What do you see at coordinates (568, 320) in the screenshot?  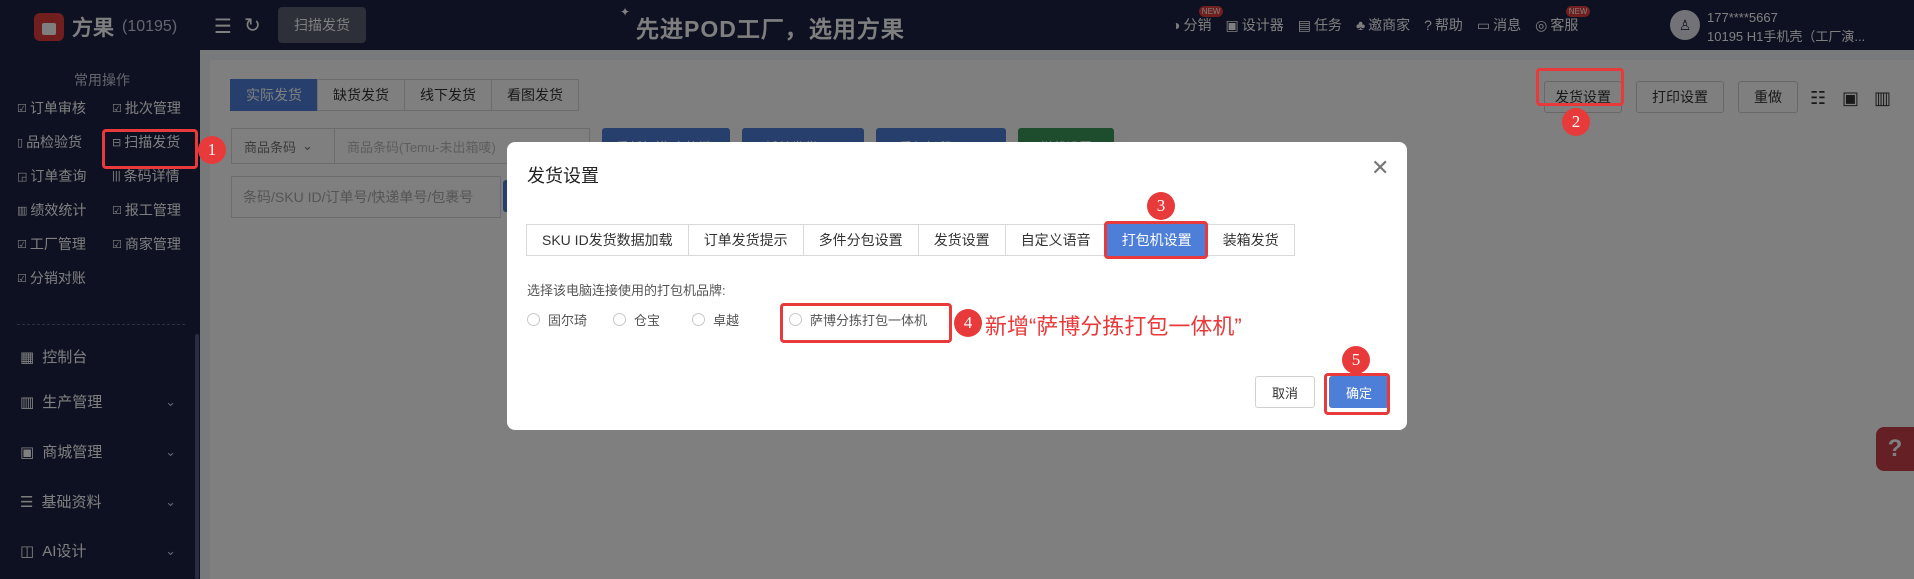 I see `brand-label: 固尔琦` at bounding box center [568, 320].